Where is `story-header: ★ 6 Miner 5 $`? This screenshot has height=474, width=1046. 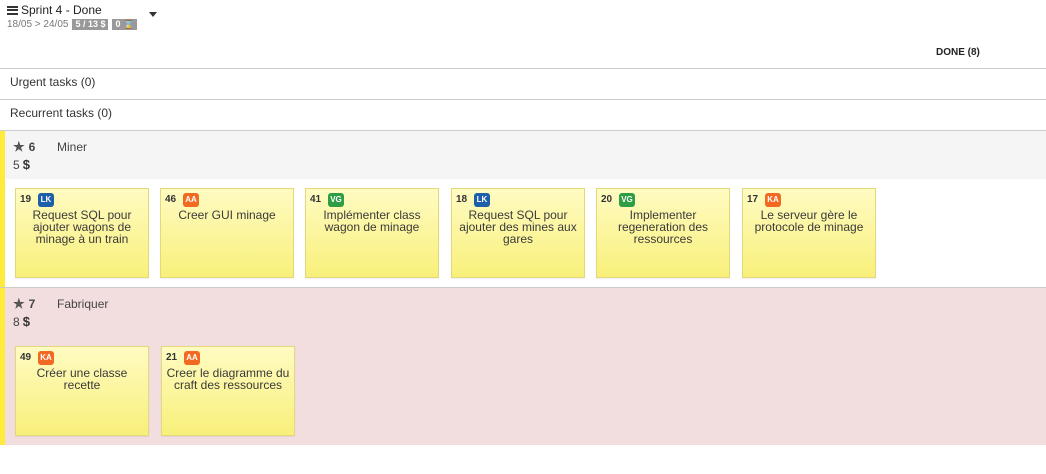
story-header: ★ 6 Miner 5 $ is located at coordinates (523, 155).